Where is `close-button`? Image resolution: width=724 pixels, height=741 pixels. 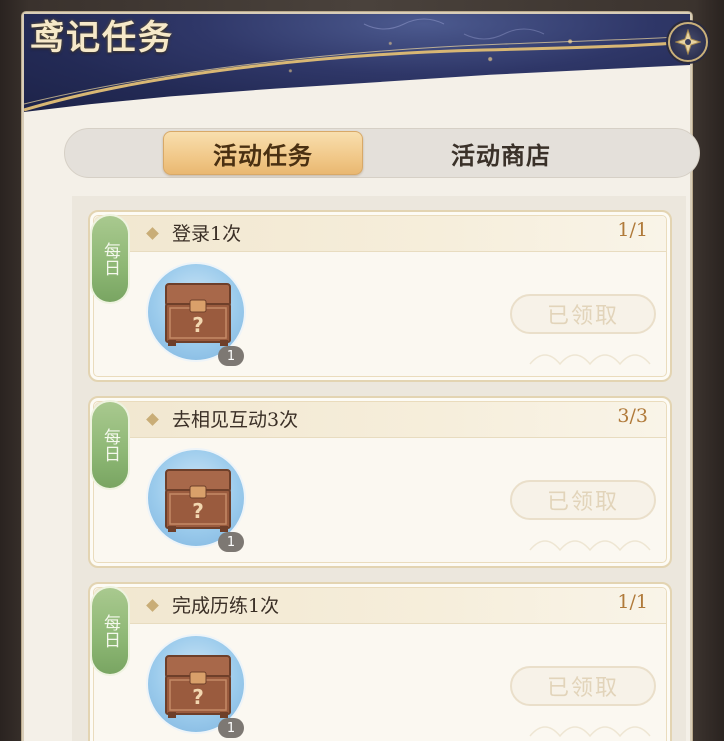
close-button is located at coordinates (688, 42).